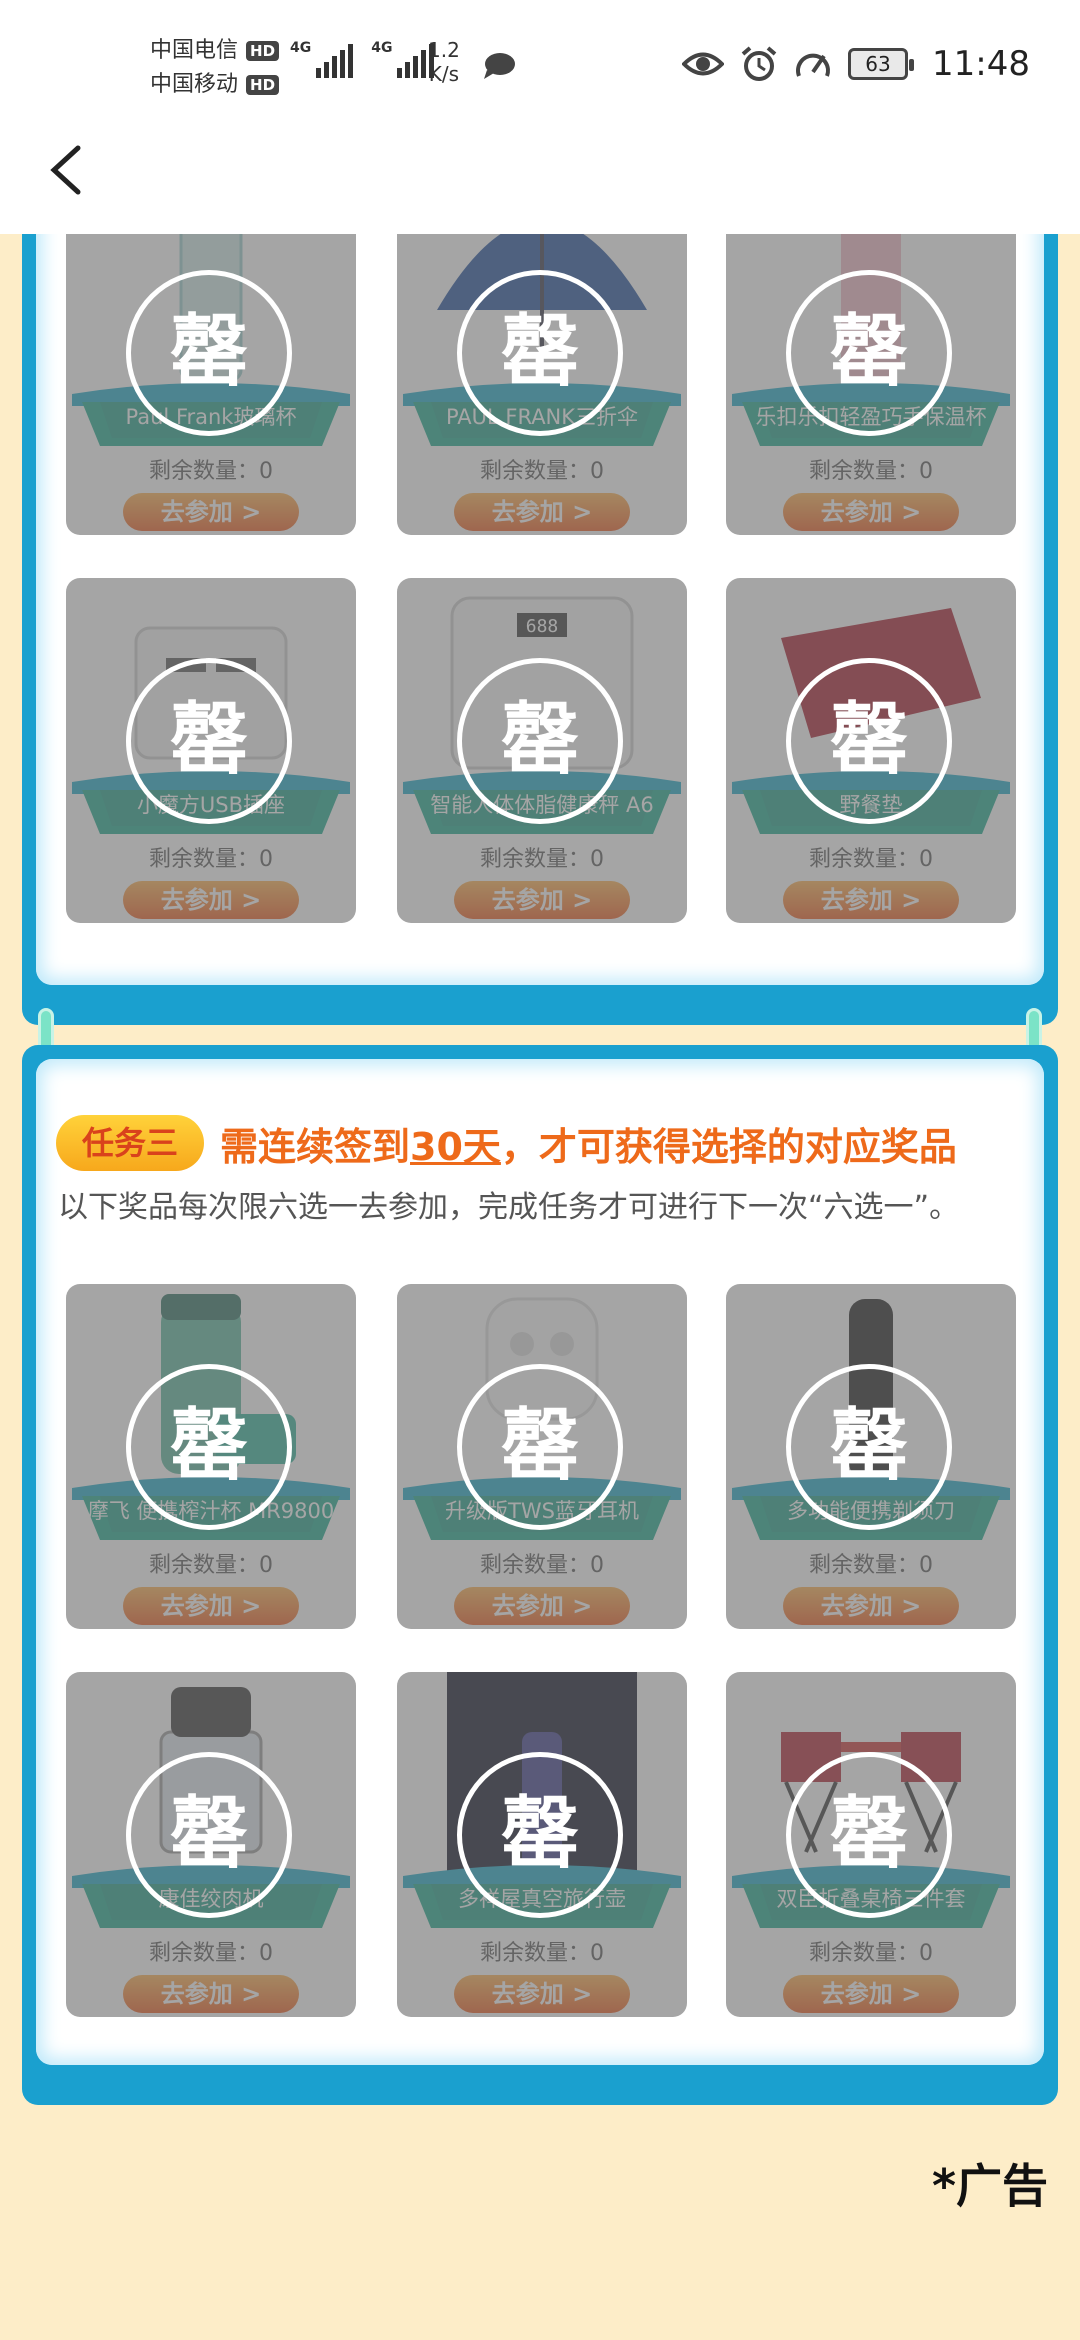 The image size is (1080, 2340). I want to click on network-speed: 1.2 K/s, so click(444, 62).